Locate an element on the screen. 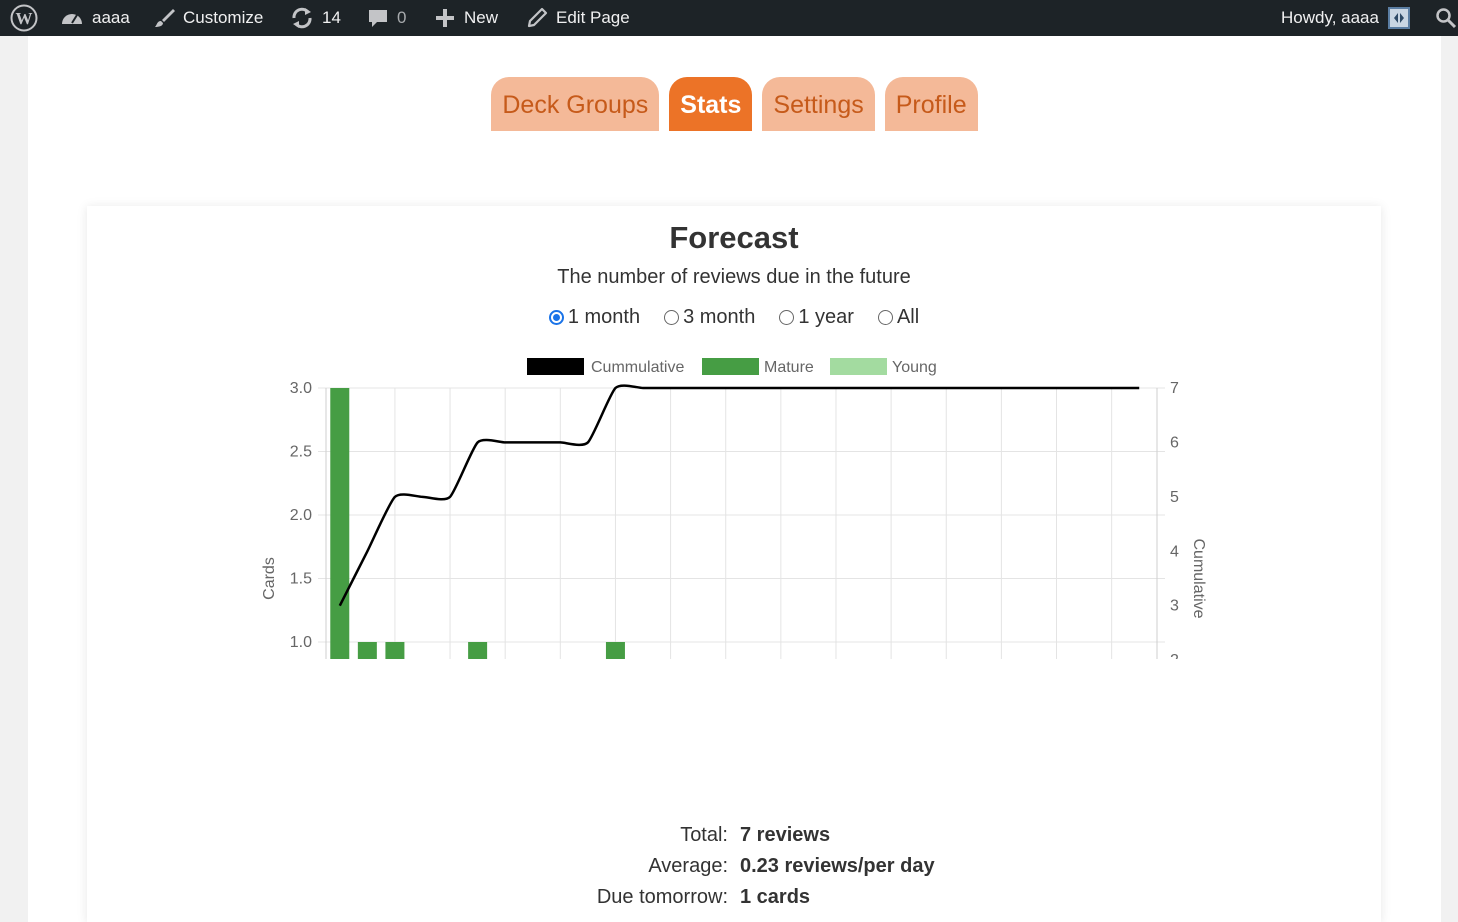  stats-tabs: Deck Groups Stats Settings Profile is located at coordinates (734, 104).